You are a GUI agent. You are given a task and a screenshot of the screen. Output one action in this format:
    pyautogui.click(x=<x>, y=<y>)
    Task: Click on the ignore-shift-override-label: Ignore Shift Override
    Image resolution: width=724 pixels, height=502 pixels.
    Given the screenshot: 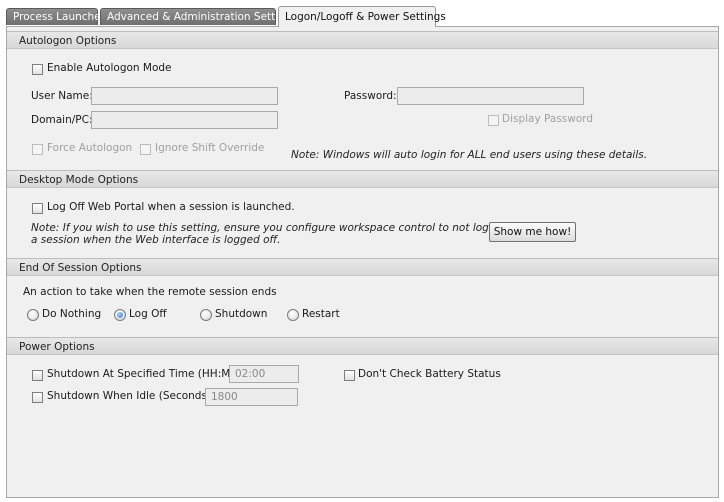 What is the action you would take?
    pyautogui.click(x=210, y=148)
    